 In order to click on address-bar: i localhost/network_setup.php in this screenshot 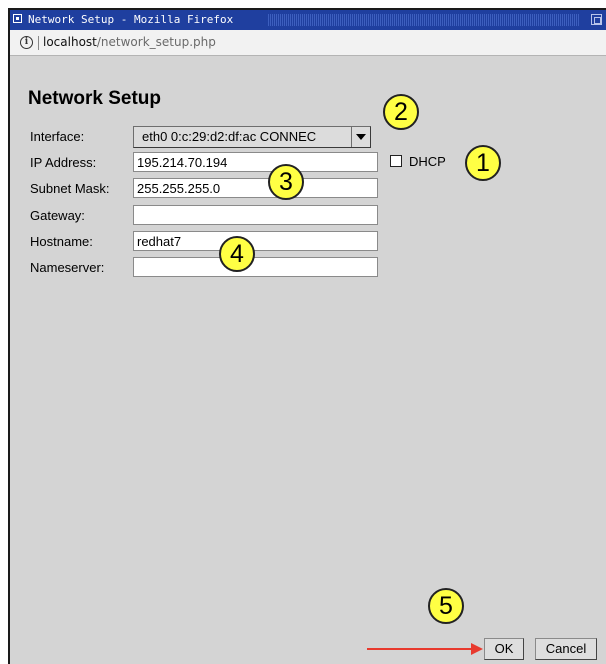, I will do `click(308, 43)`.